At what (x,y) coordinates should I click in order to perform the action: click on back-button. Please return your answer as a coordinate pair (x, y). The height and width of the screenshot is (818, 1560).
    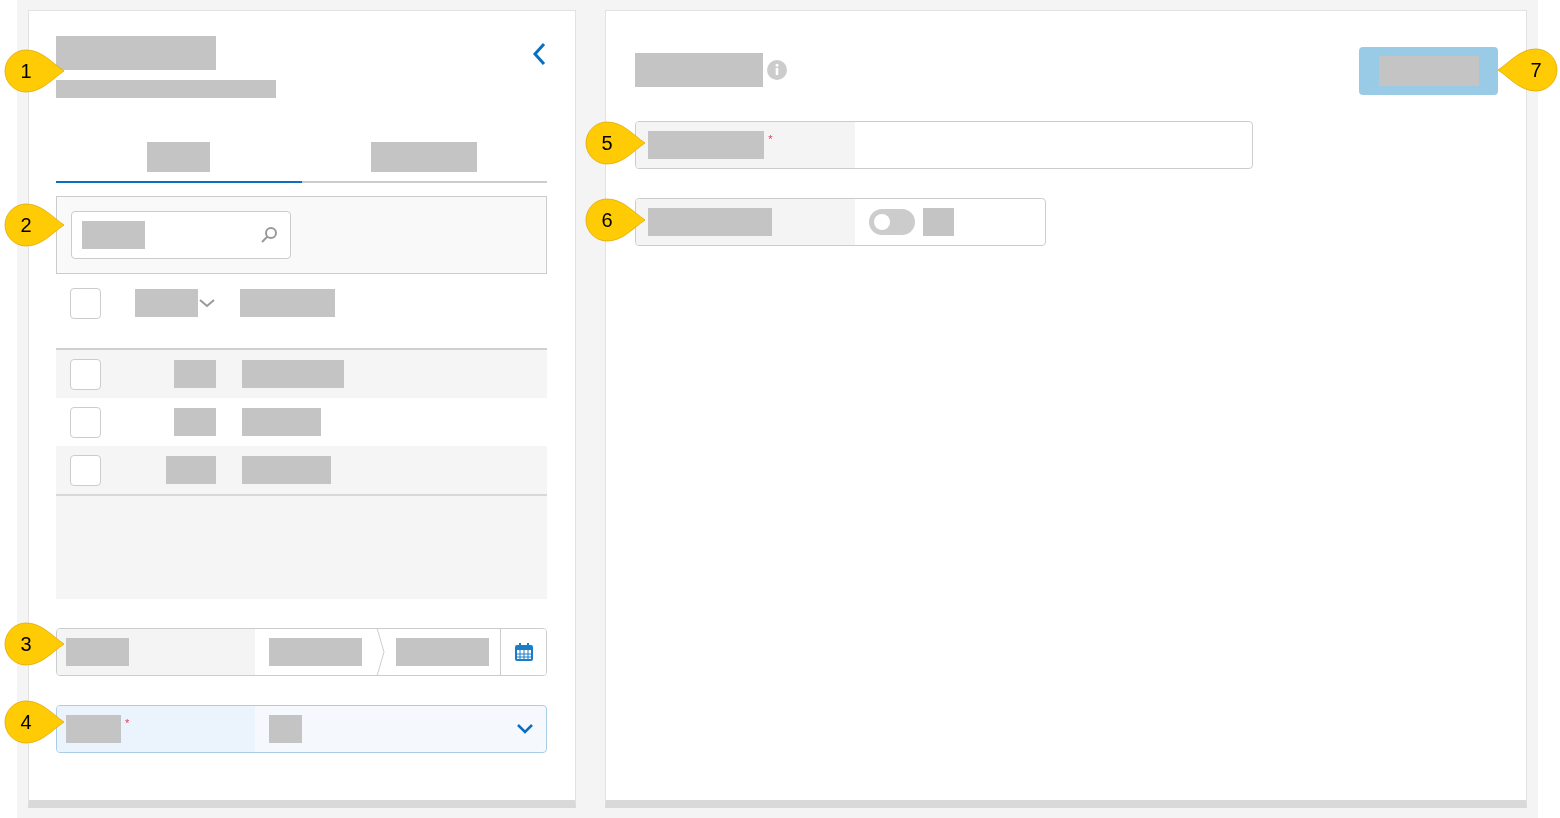
    Looking at the image, I should click on (539, 53).